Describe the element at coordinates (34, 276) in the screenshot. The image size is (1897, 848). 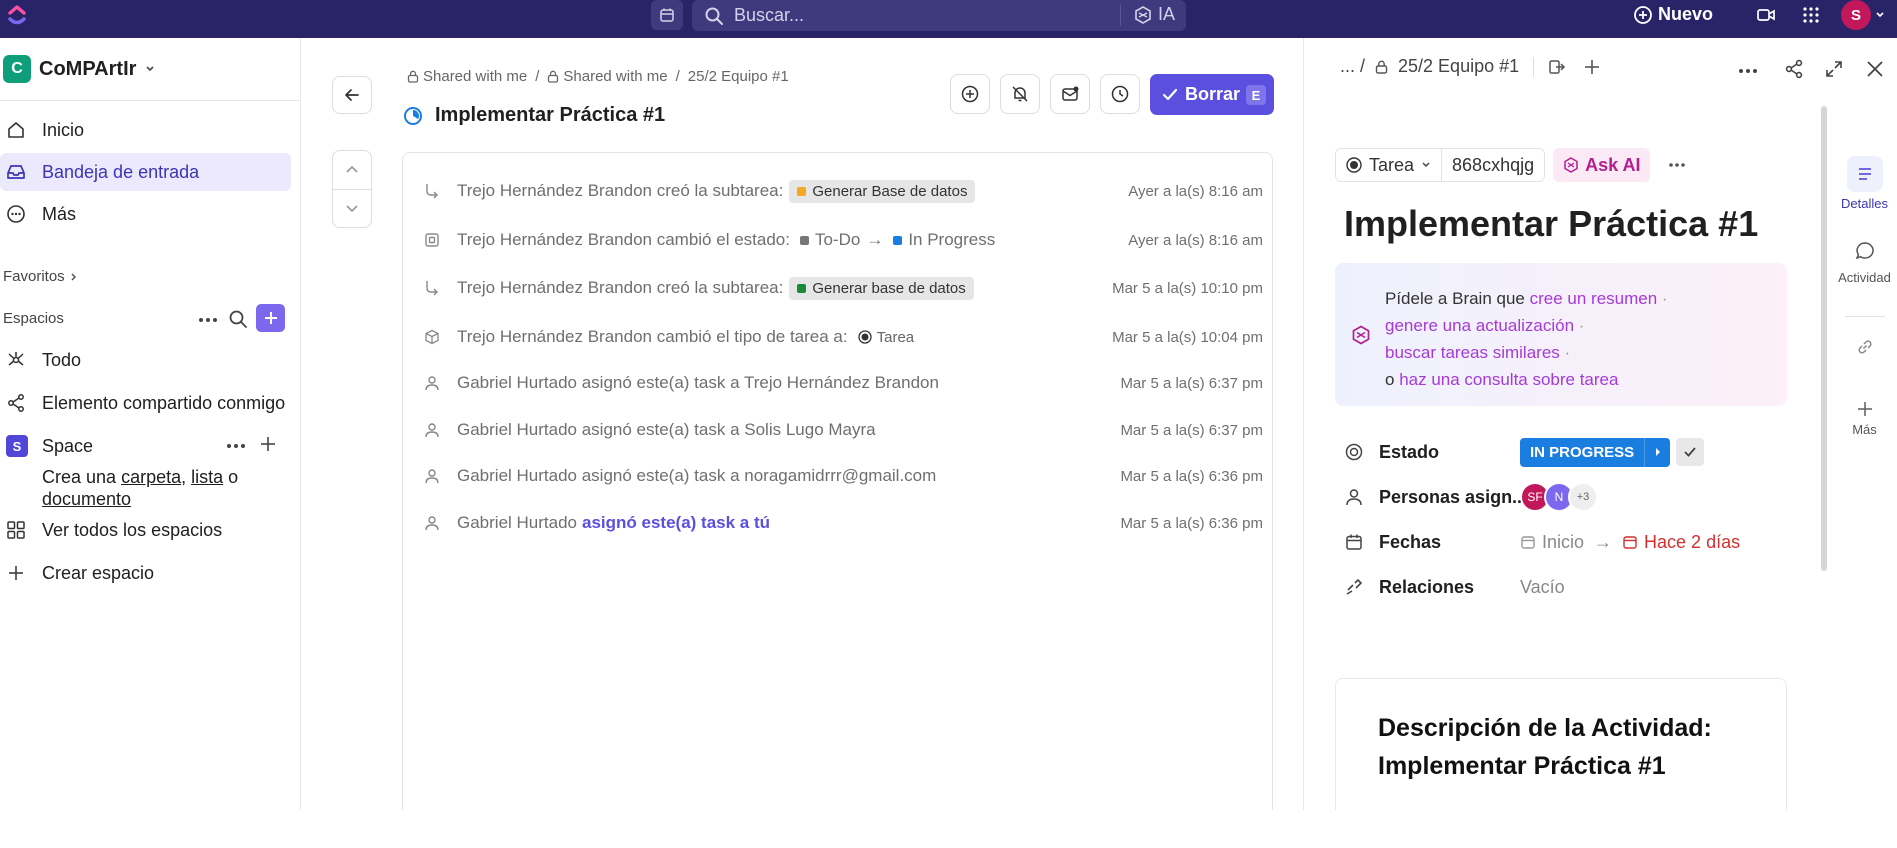
I see `favorites-label: Favoritos` at that location.